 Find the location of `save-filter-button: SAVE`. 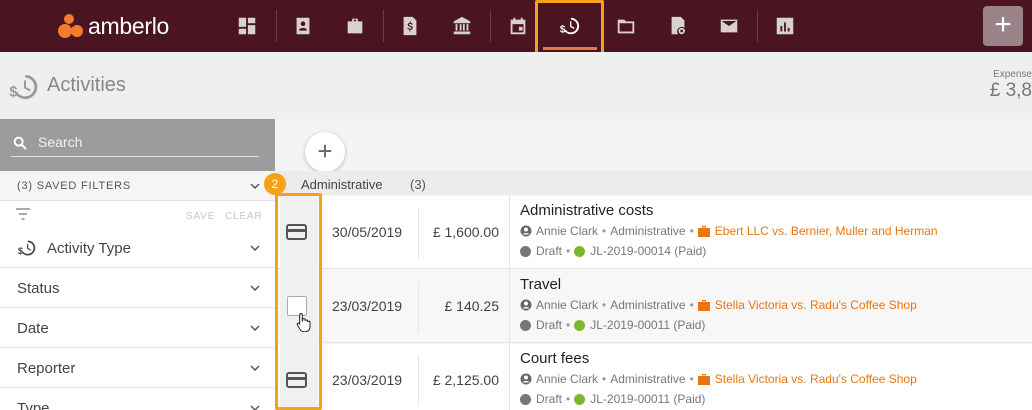

save-filter-button: SAVE is located at coordinates (200, 216).